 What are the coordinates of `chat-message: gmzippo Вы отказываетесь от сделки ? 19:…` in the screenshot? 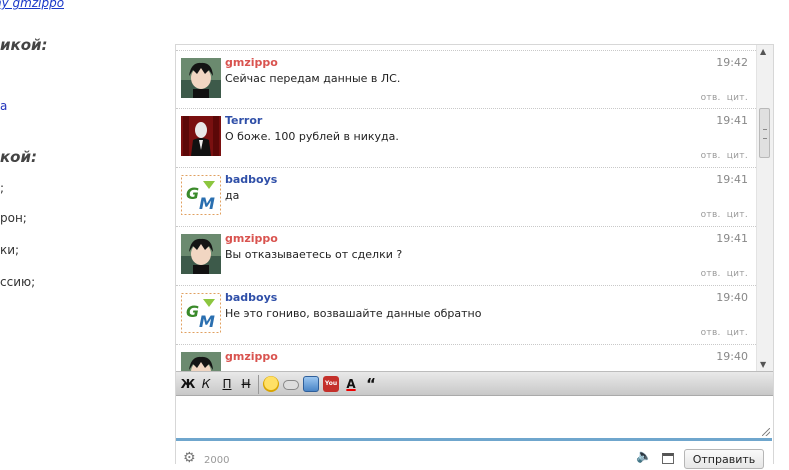 It's located at (466, 256).